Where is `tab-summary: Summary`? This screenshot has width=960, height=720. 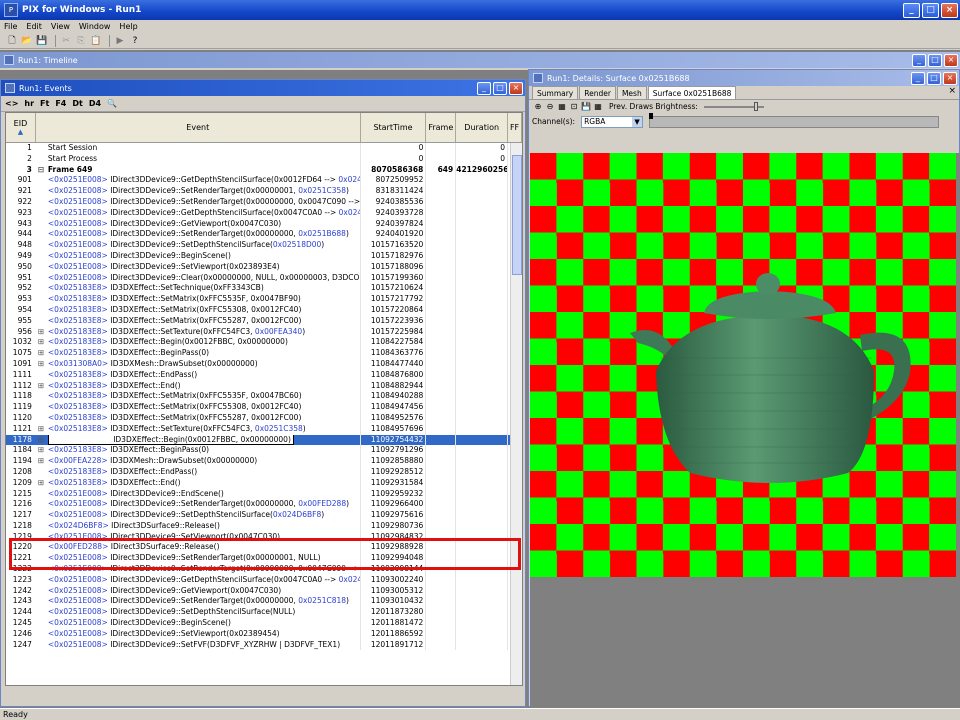
tab-summary: Summary is located at coordinates (555, 92).